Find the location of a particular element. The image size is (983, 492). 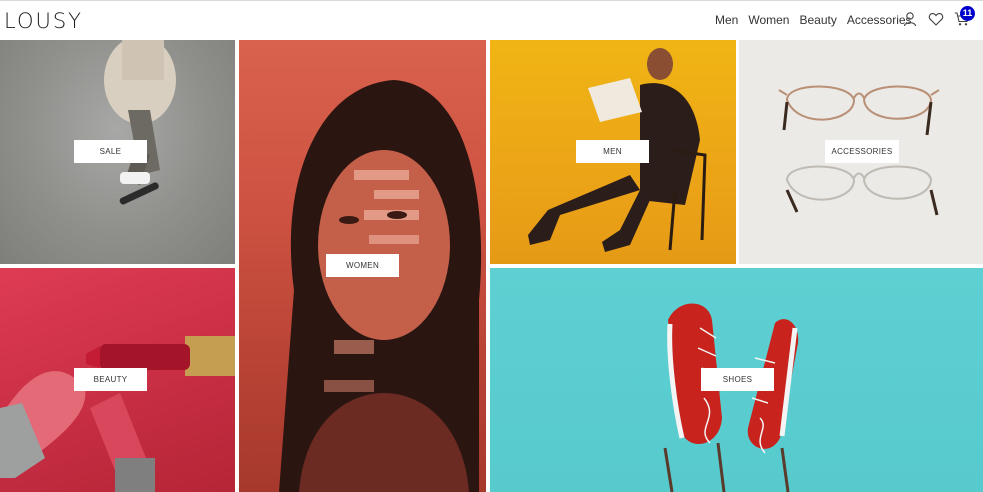

category-tile-men: MEN is located at coordinates (613, 152).